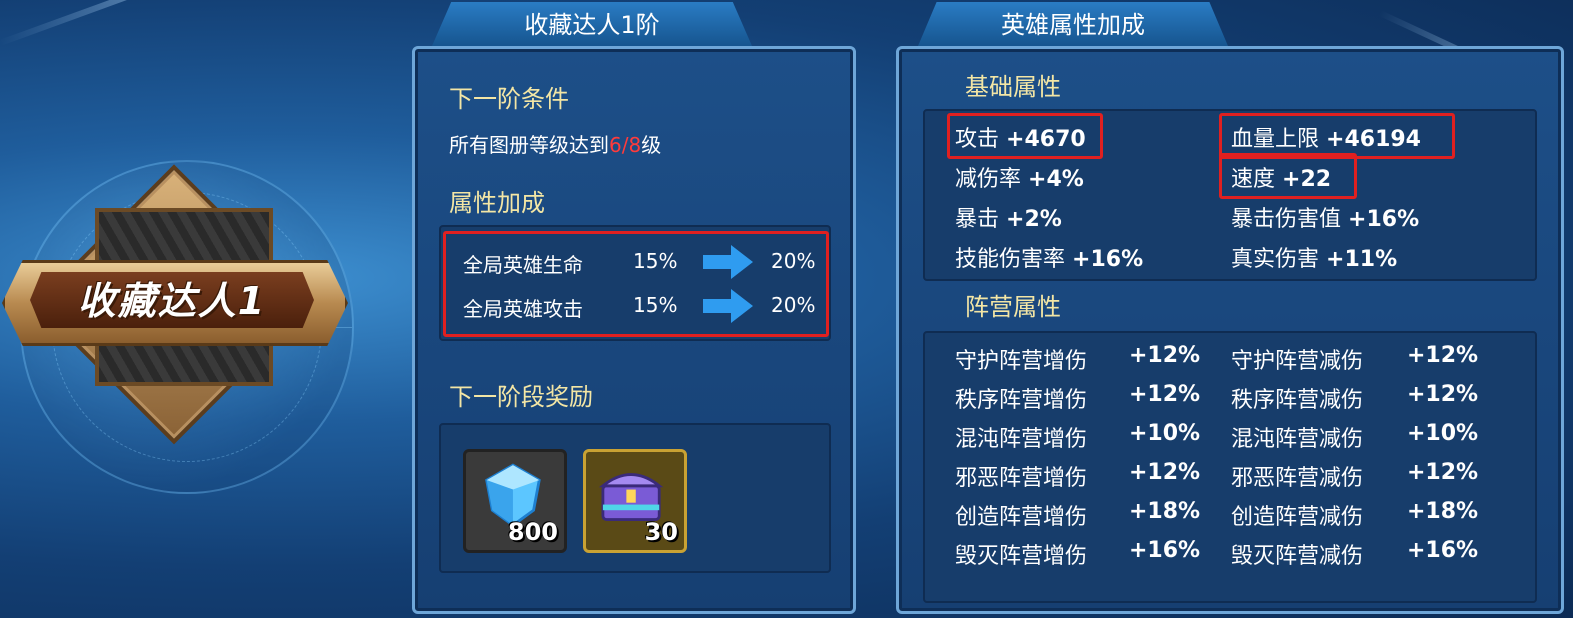 This screenshot has width=1573, height=618. Describe the element at coordinates (1325, 219) in the screenshot. I see `stat-crit-damage: 暴击伤害值 +16%` at that location.